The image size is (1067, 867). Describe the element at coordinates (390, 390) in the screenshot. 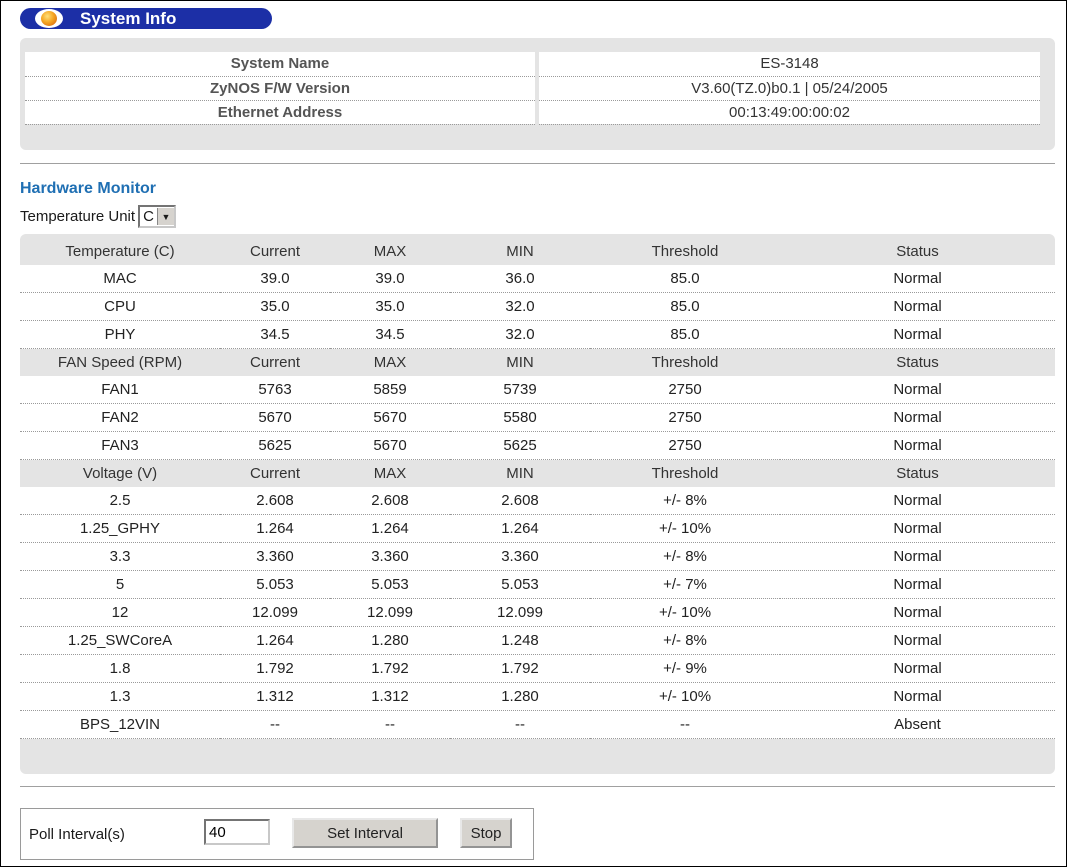

I see `fan-cell: 5859` at that location.